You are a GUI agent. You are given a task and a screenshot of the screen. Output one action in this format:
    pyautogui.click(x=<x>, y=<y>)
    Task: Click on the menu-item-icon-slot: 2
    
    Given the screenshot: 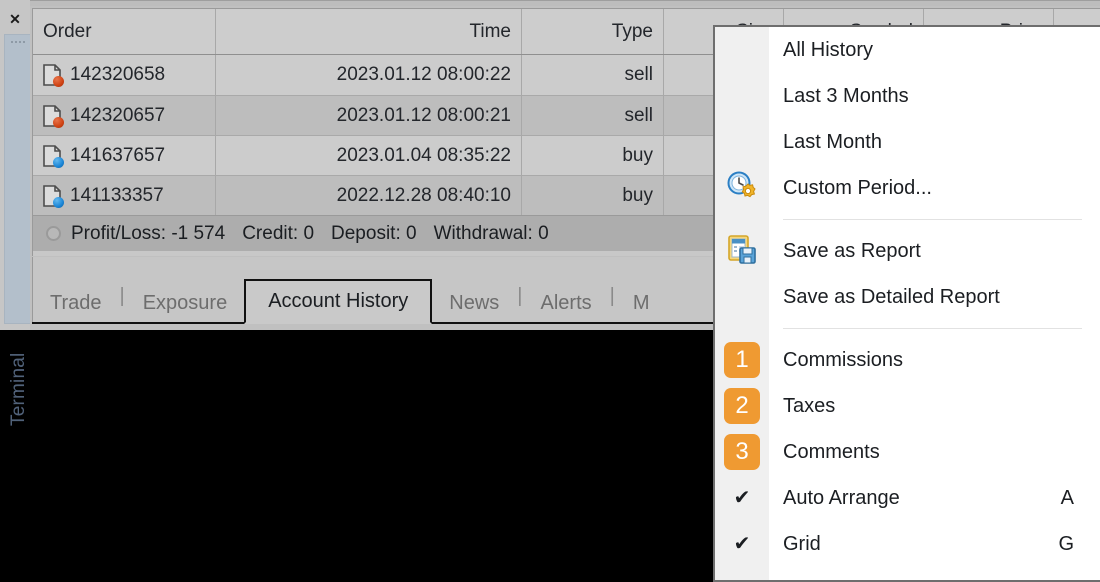 What is the action you would take?
    pyautogui.click(x=742, y=406)
    